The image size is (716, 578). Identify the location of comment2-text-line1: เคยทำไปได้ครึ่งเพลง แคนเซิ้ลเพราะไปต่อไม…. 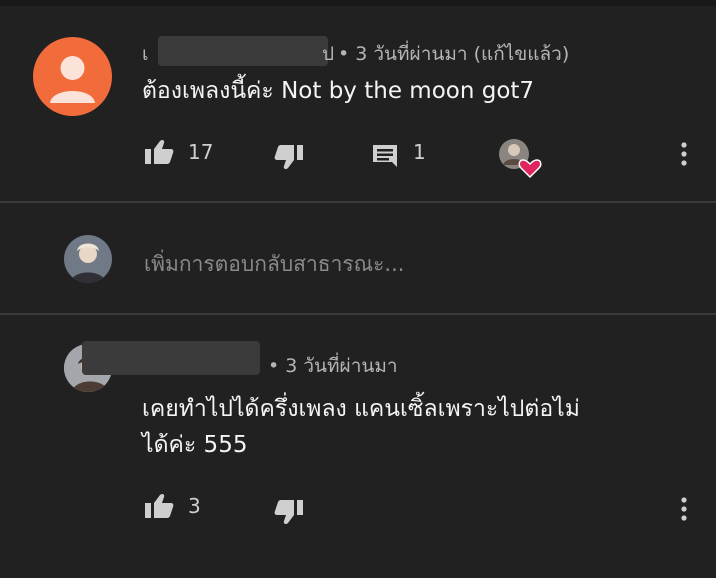
(361, 409).